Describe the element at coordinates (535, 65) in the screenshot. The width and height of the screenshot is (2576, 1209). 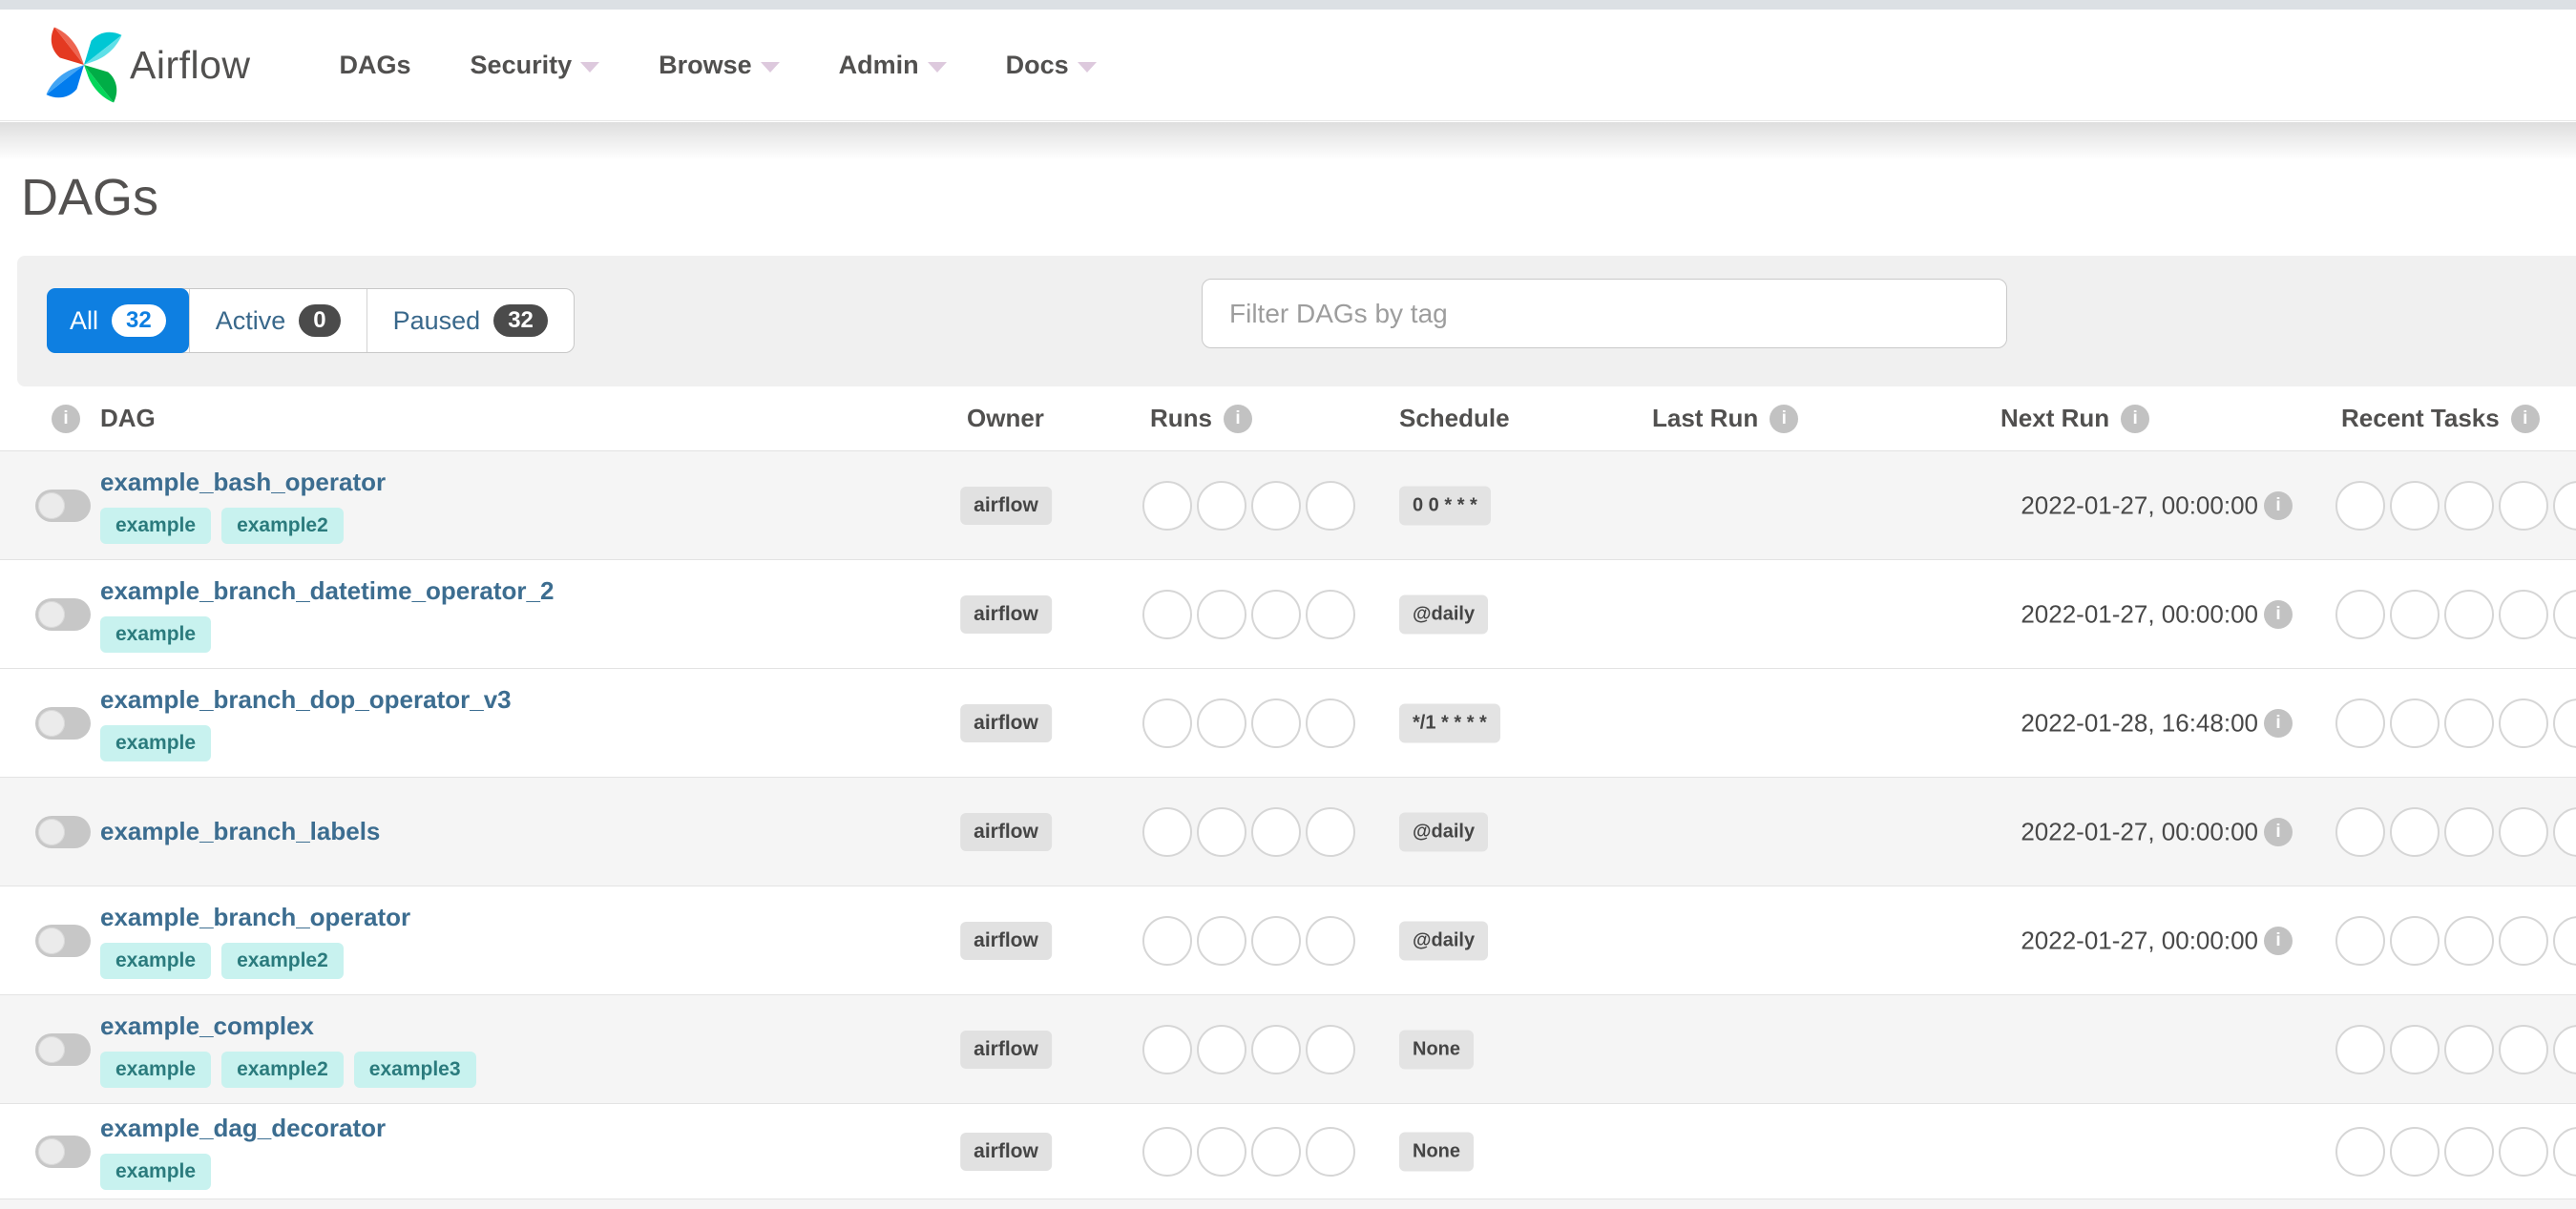
I see `nav-item-security: Security` at that location.